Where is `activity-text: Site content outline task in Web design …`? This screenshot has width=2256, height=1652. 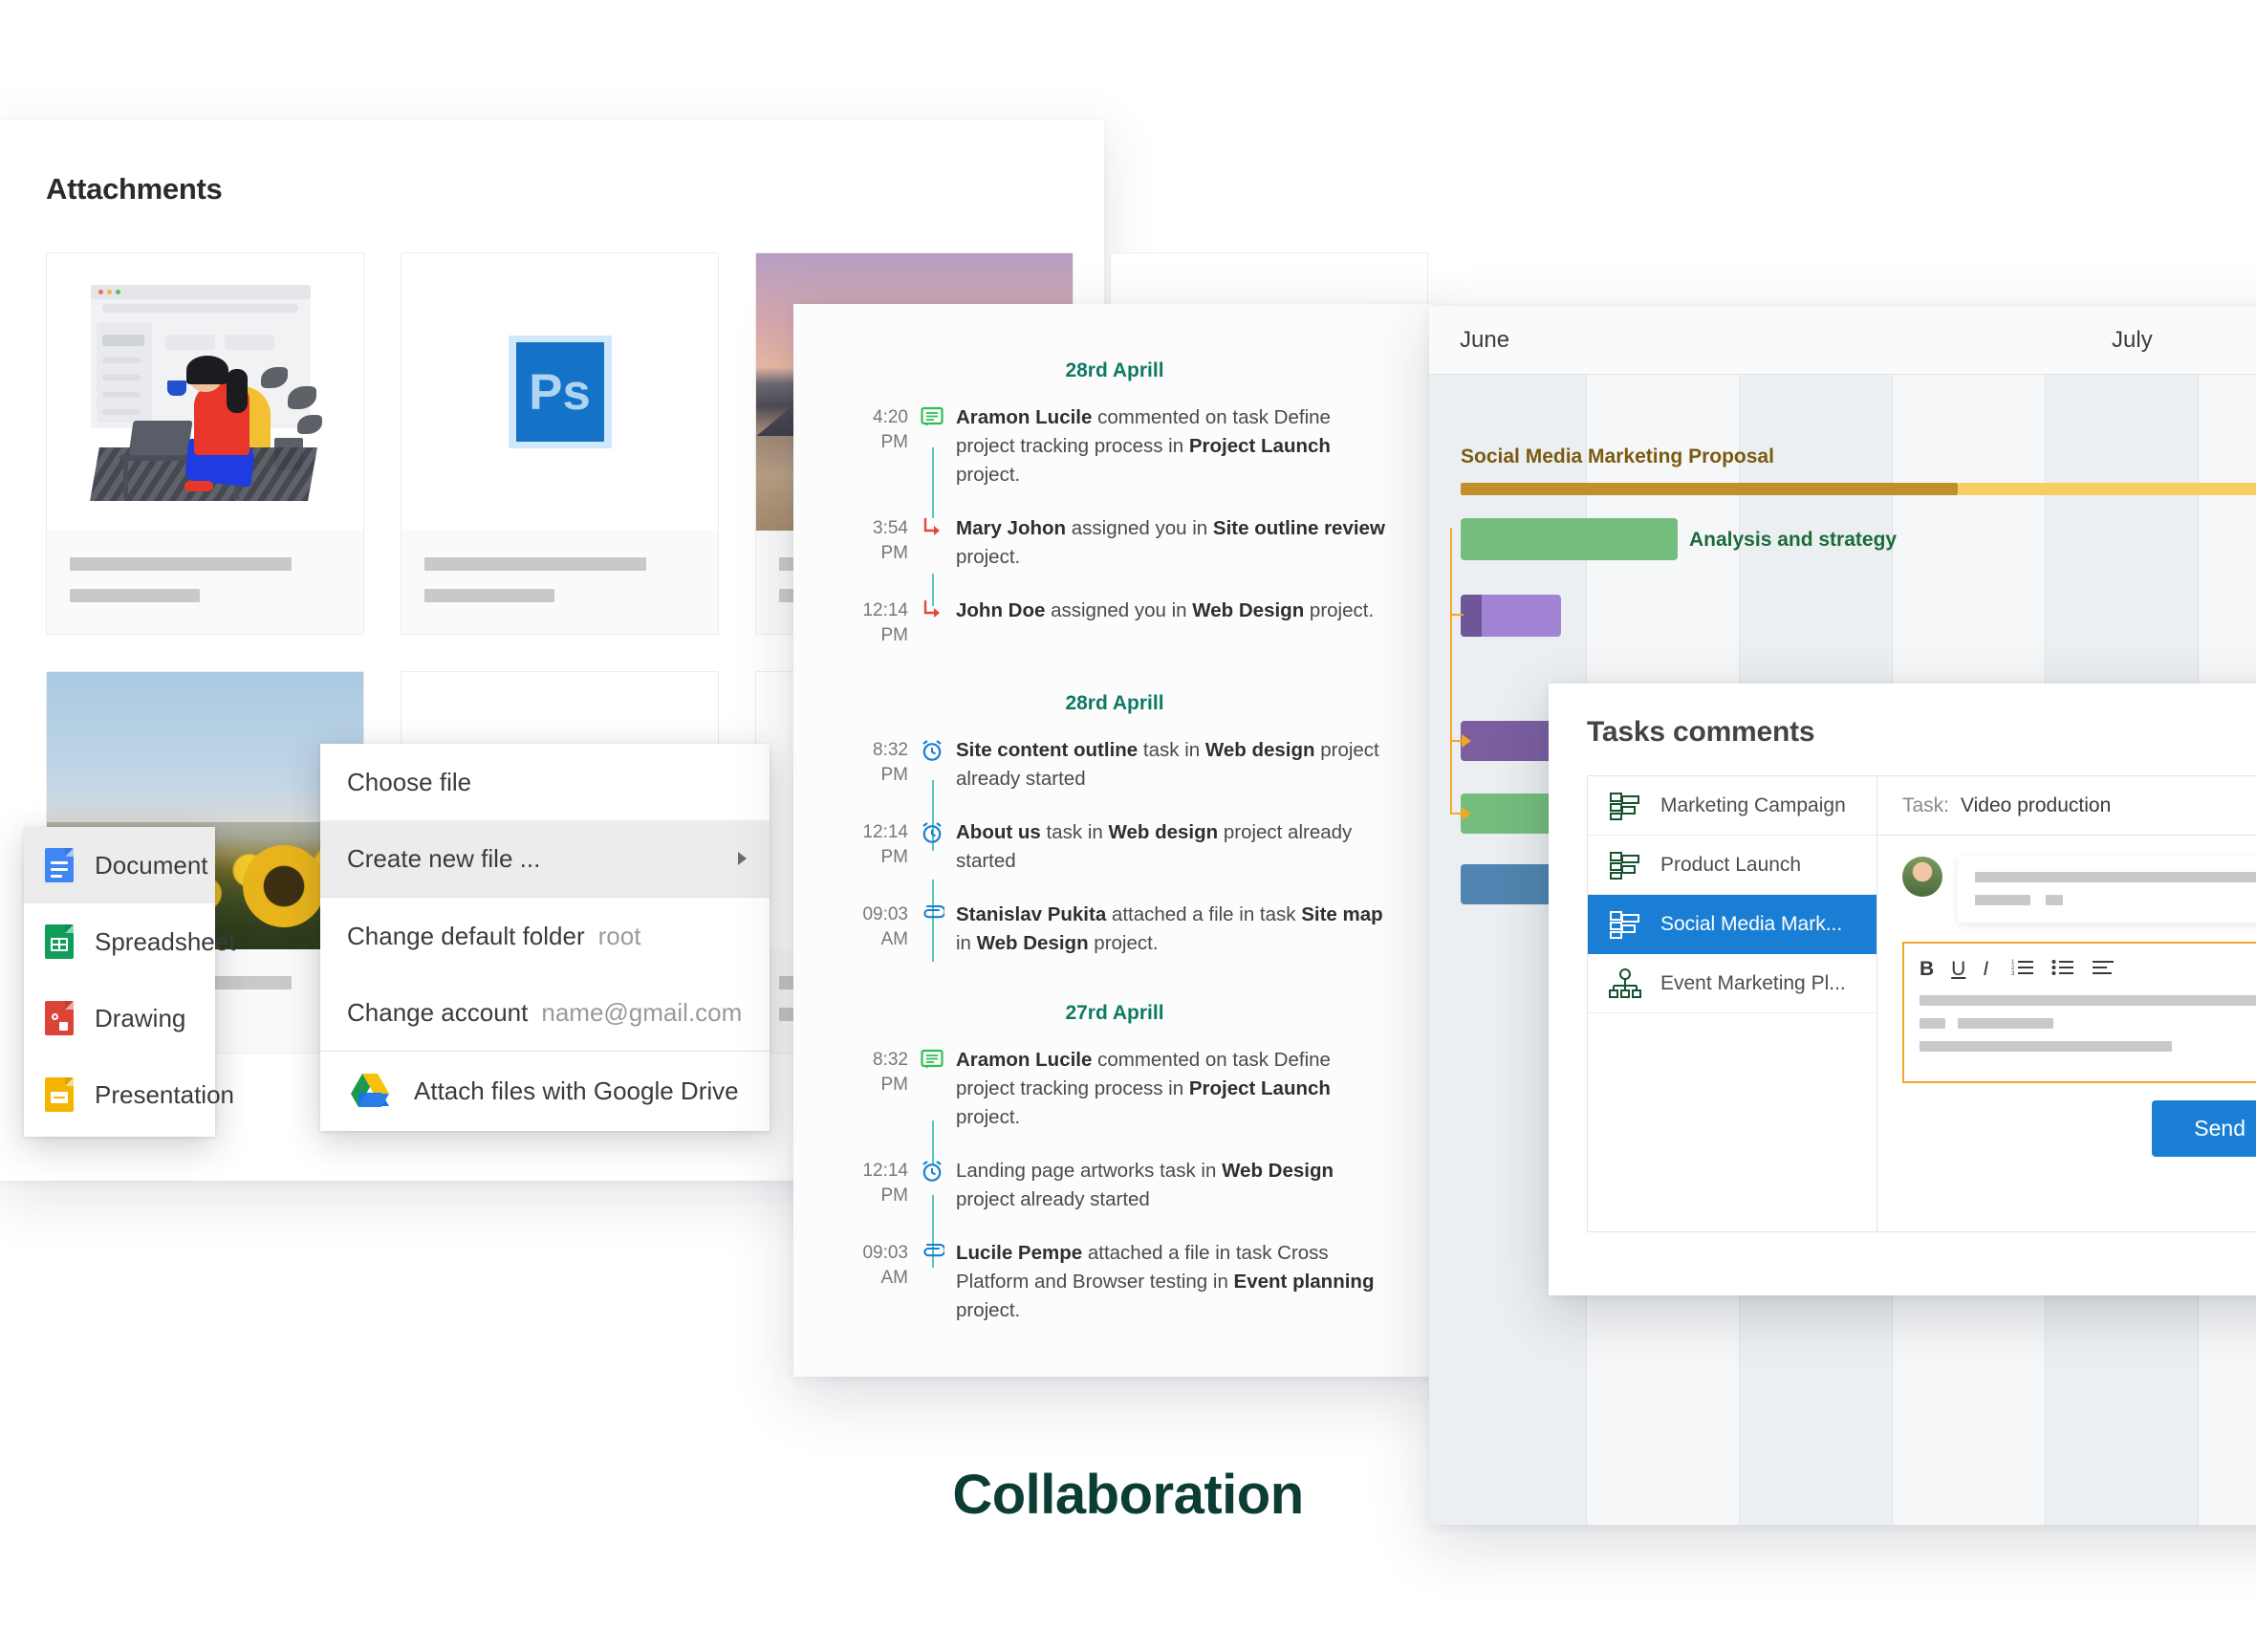
activity-text: Site content outline task in Web design … is located at coordinates (1167, 764).